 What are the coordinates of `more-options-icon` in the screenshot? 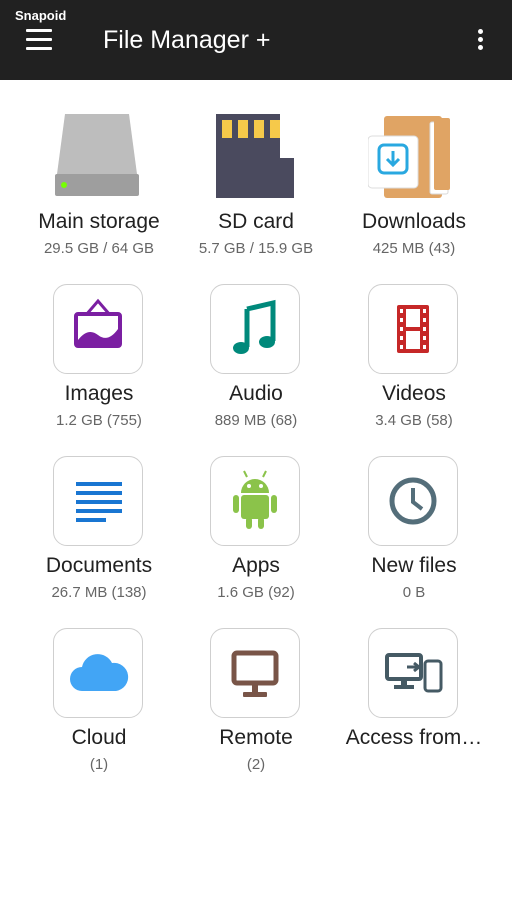 It's located at (480, 40).